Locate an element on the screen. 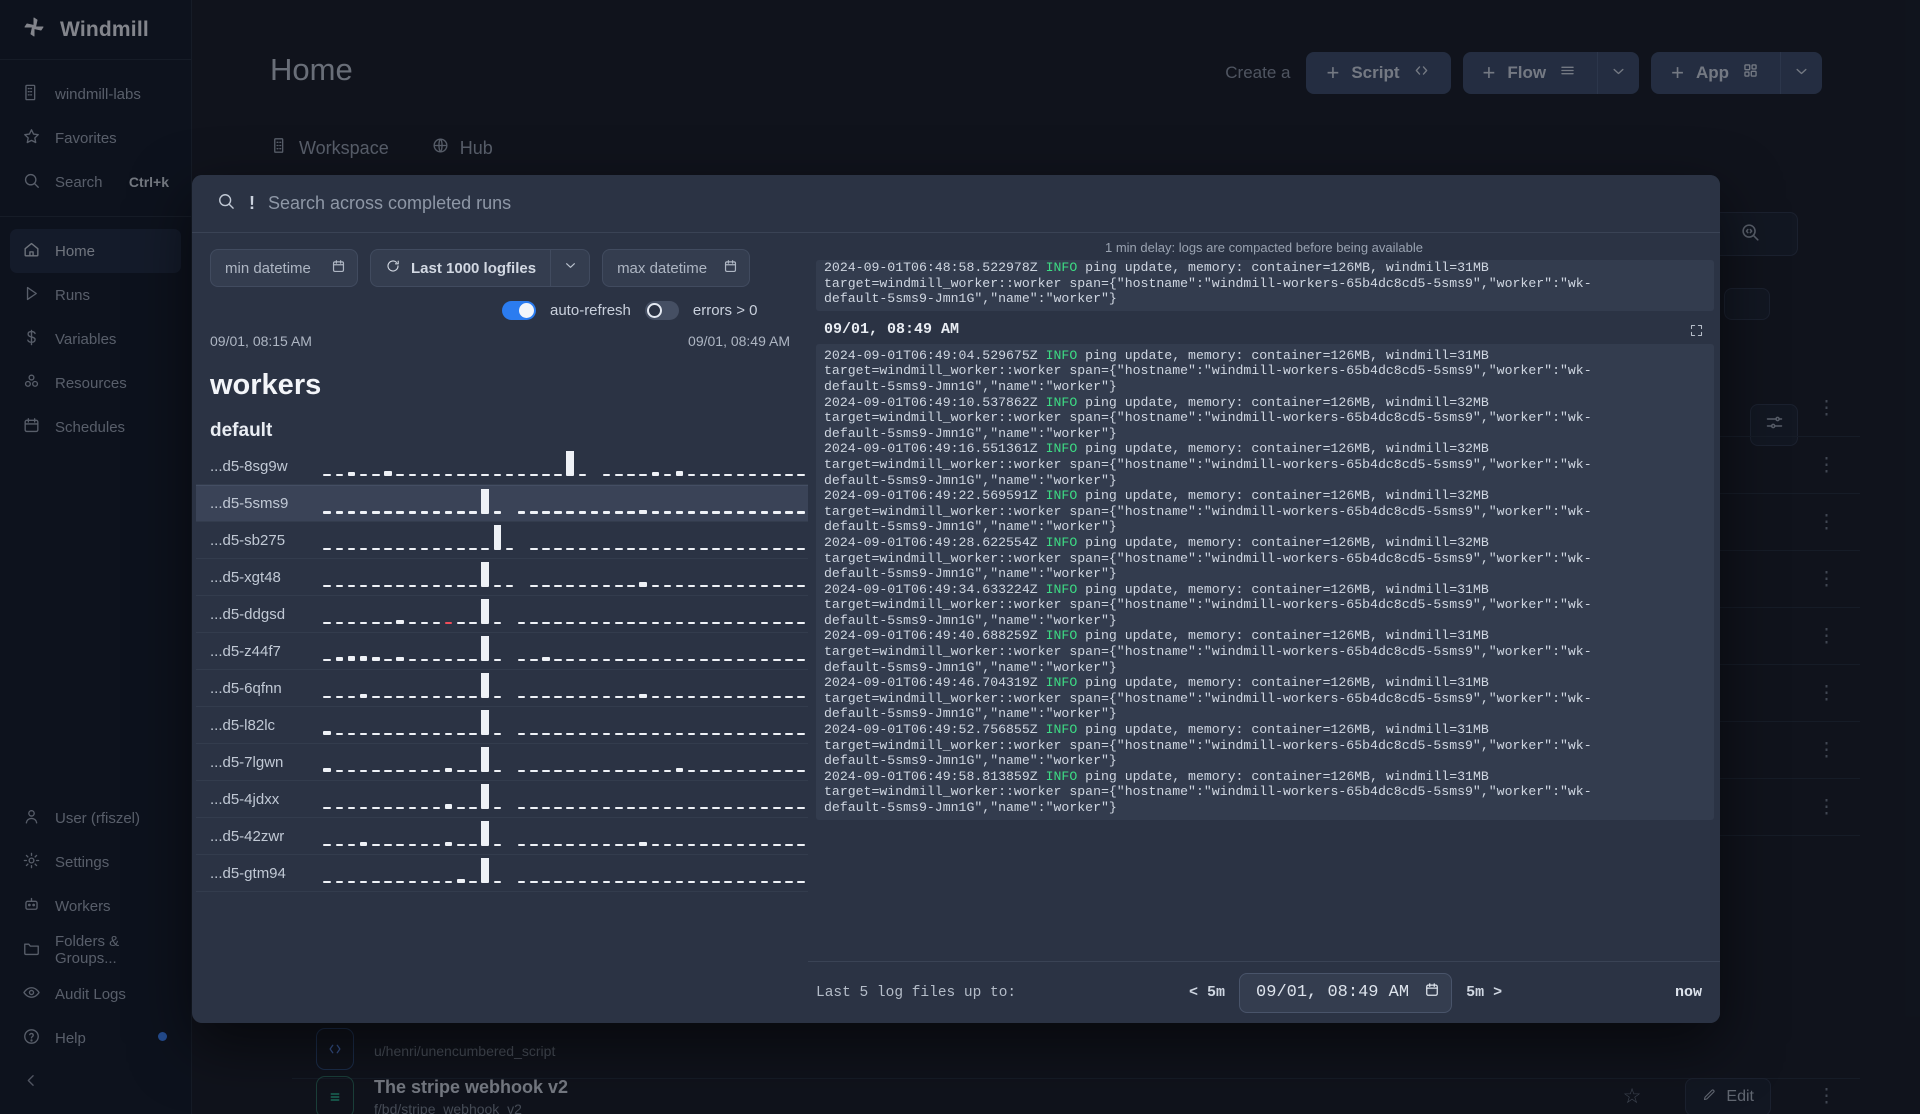 Image resolution: width=1920 pixels, height=1114 pixels. auto-refresh-toggle is located at coordinates (519, 310).